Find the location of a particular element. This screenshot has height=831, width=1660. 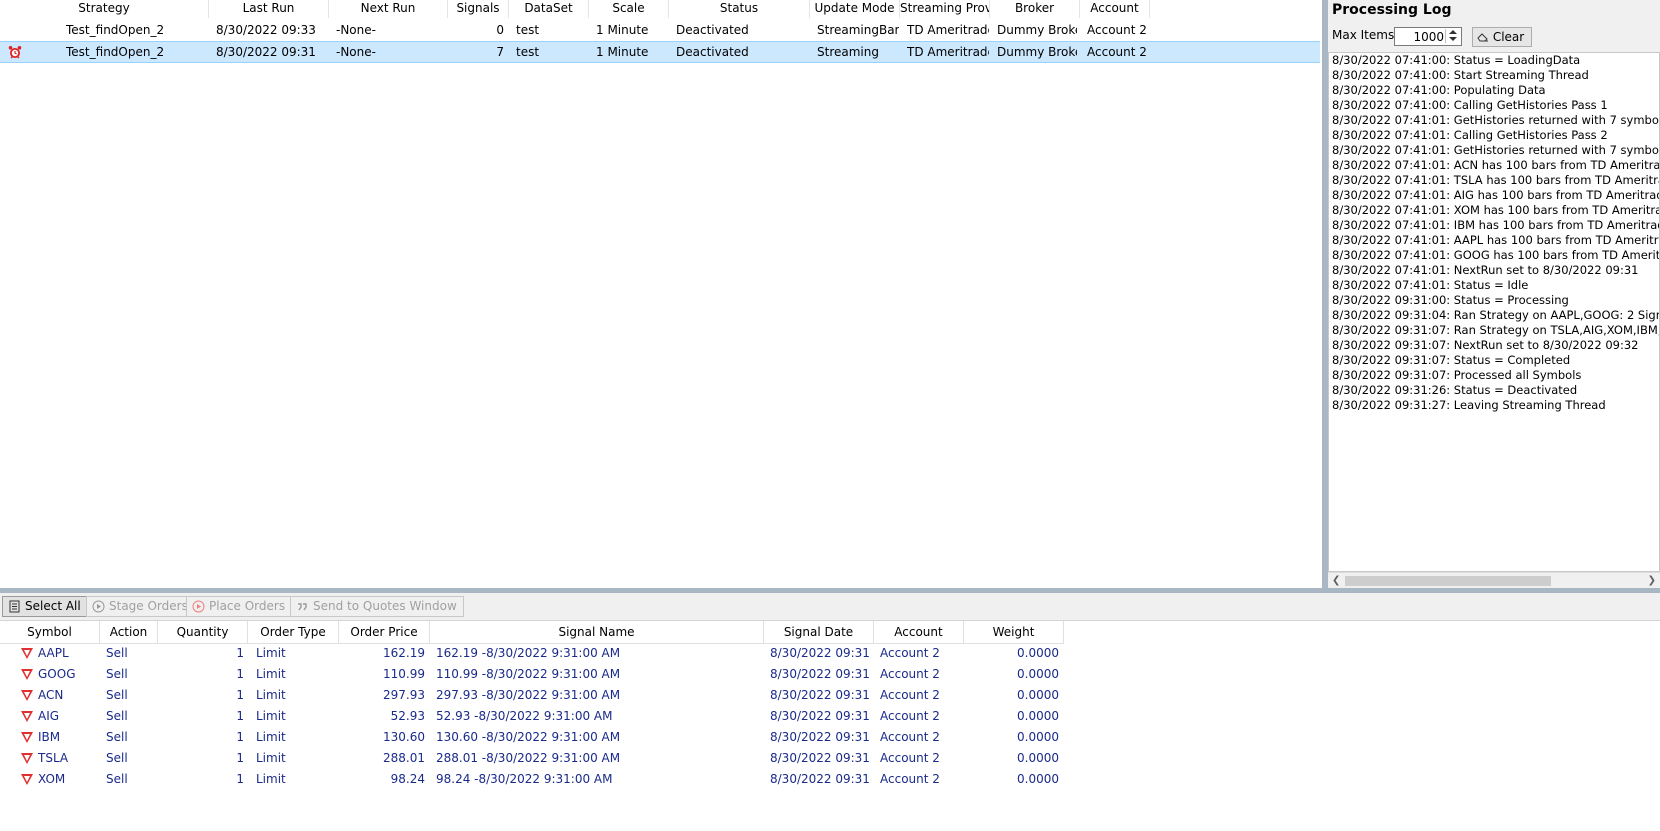

col-header-weight: Weight is located at coordinates (1014, 632).